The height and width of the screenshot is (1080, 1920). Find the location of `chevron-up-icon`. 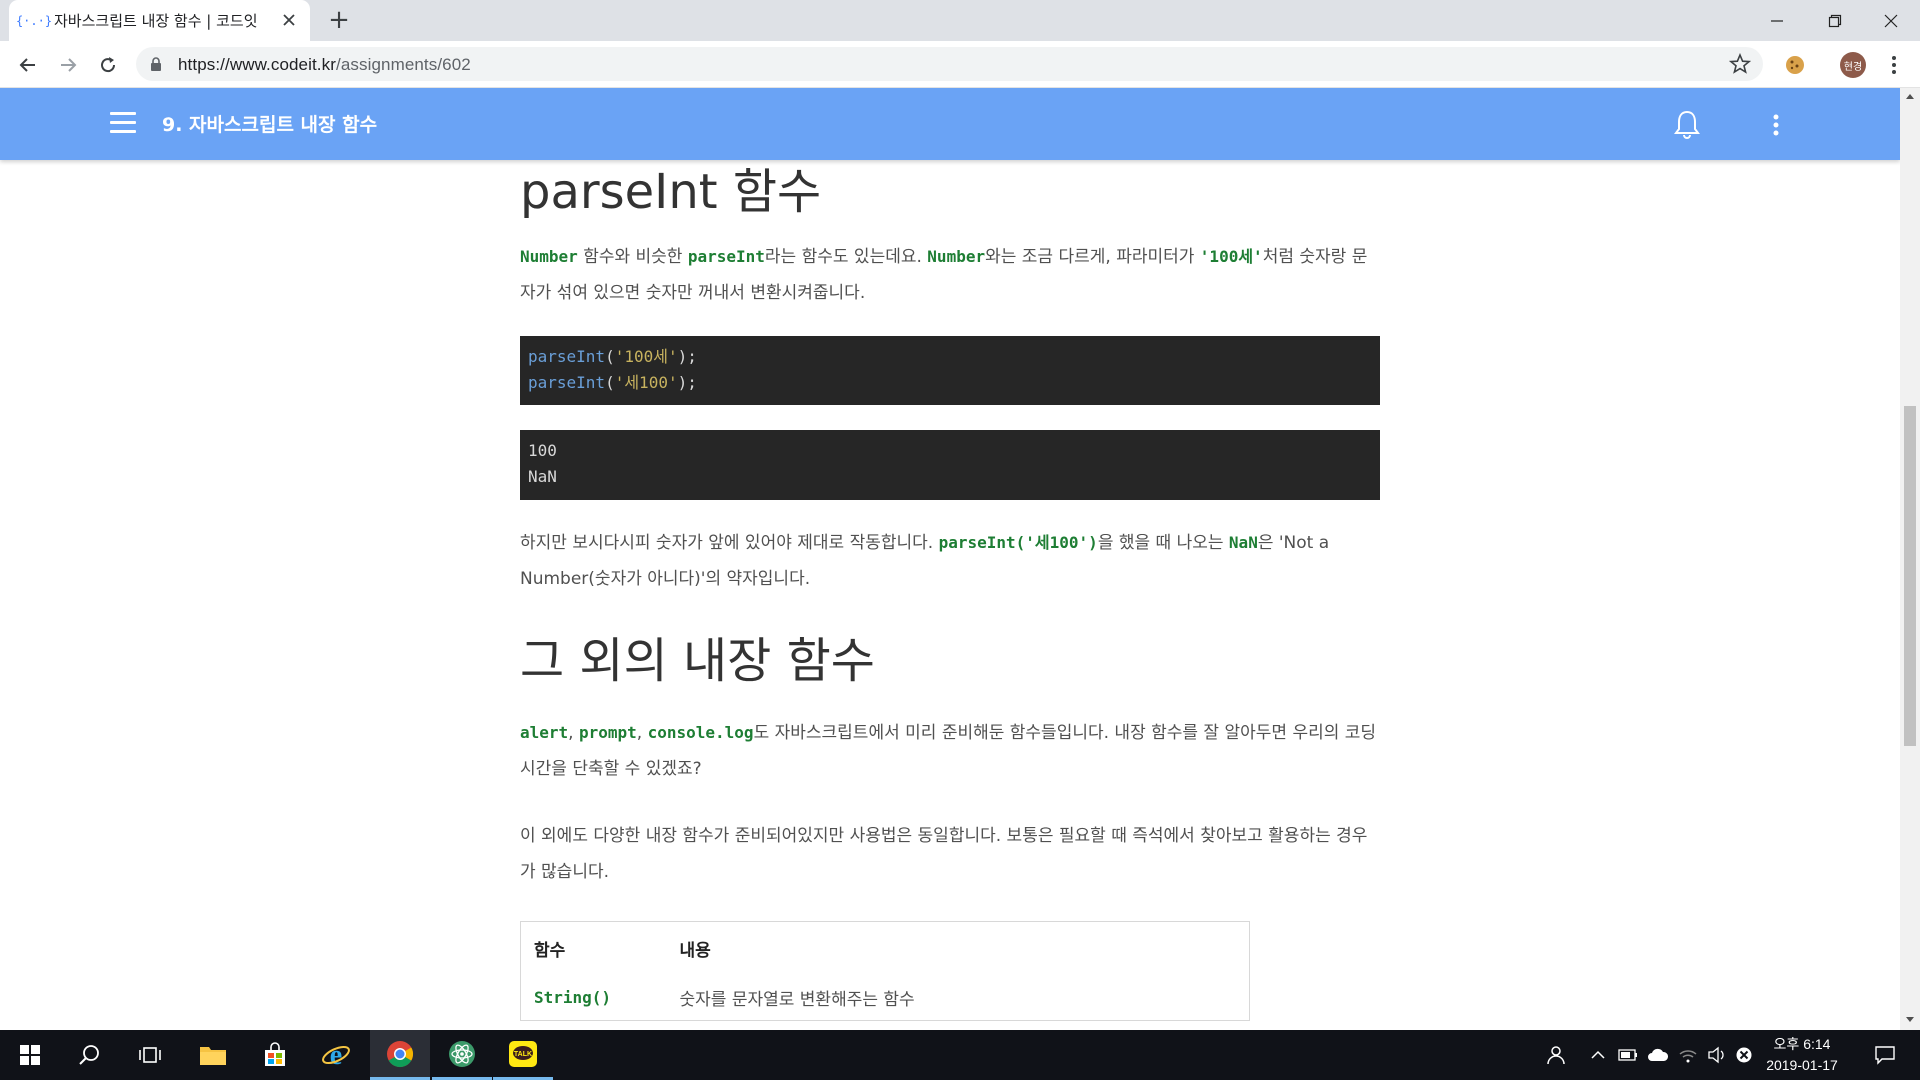

chevron-up-icon is located at coordinates (1598, 1054).